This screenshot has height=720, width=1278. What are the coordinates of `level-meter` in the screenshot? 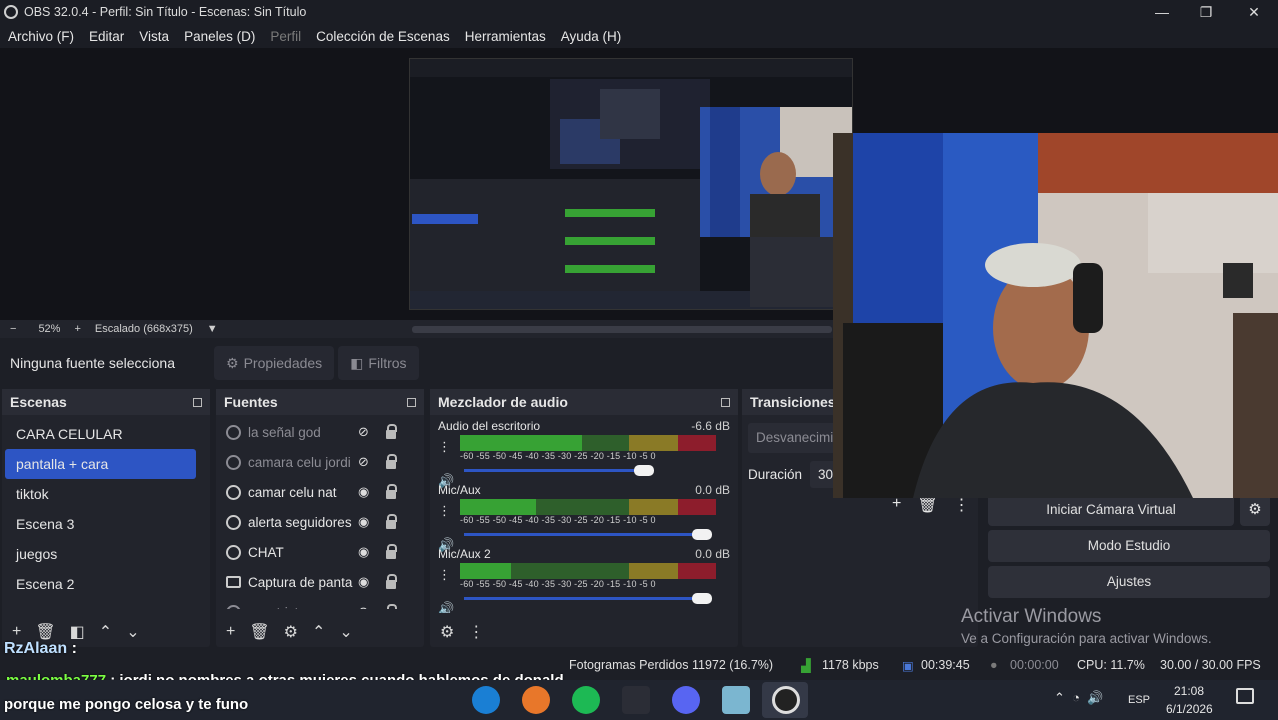 It's located at (588, 571).